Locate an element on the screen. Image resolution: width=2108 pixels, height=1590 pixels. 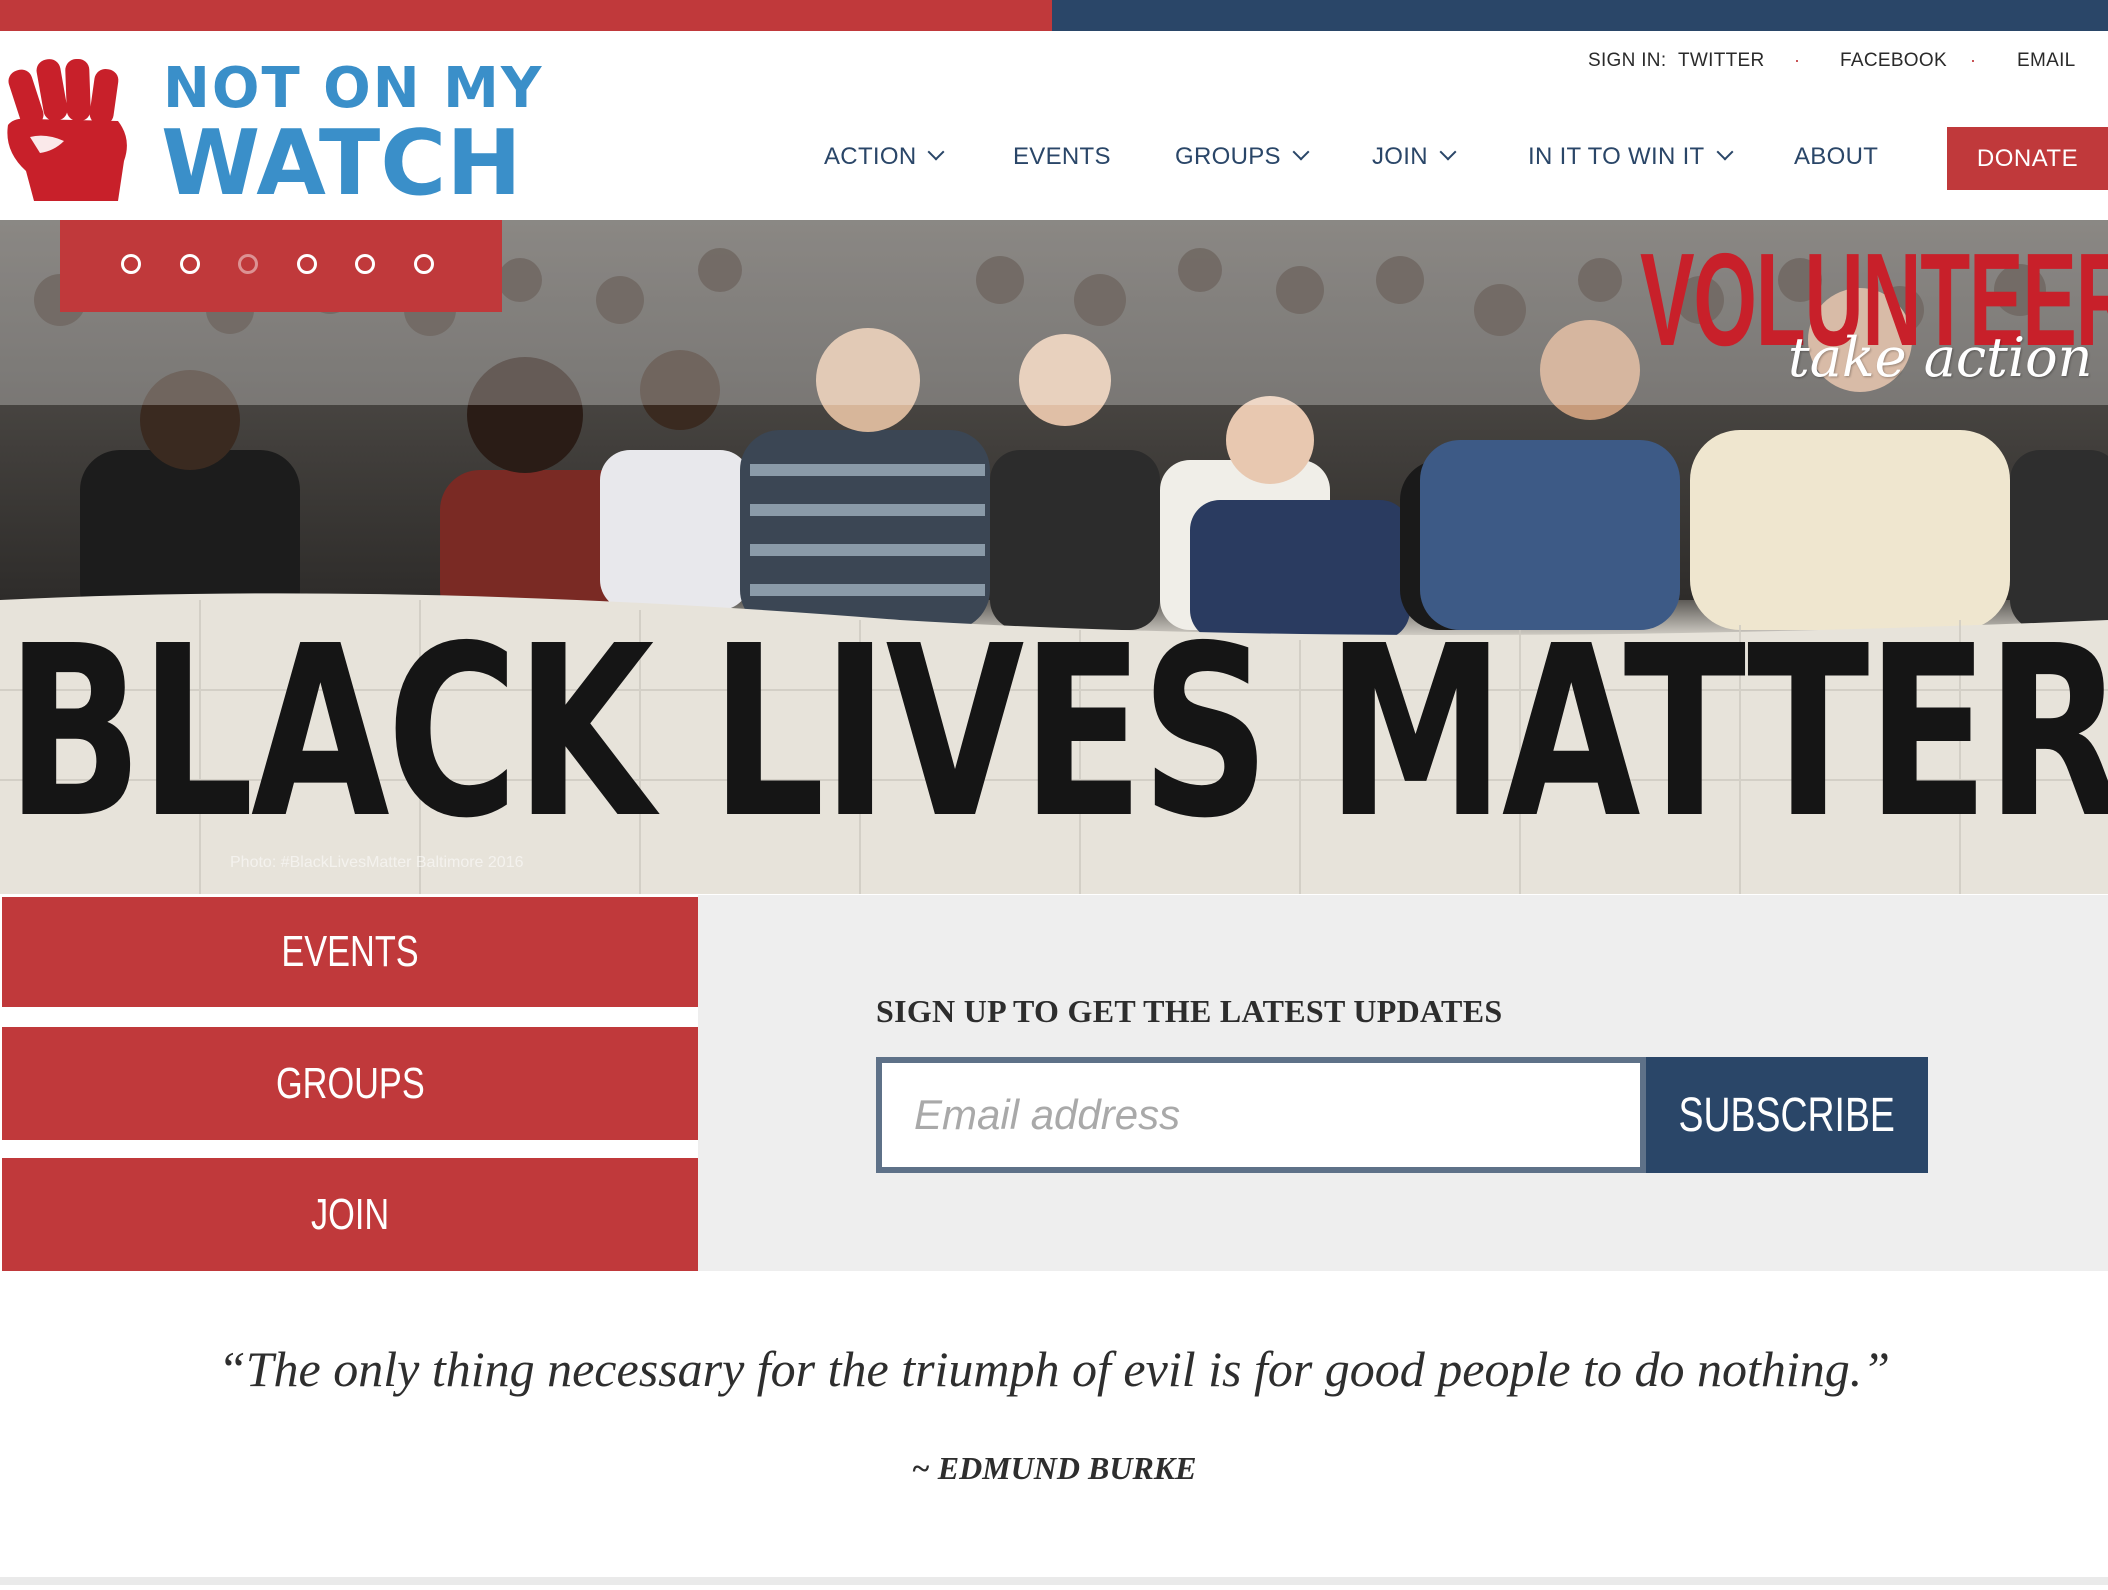
join-button-label: JOIN is located at coordinates (350, 1214).